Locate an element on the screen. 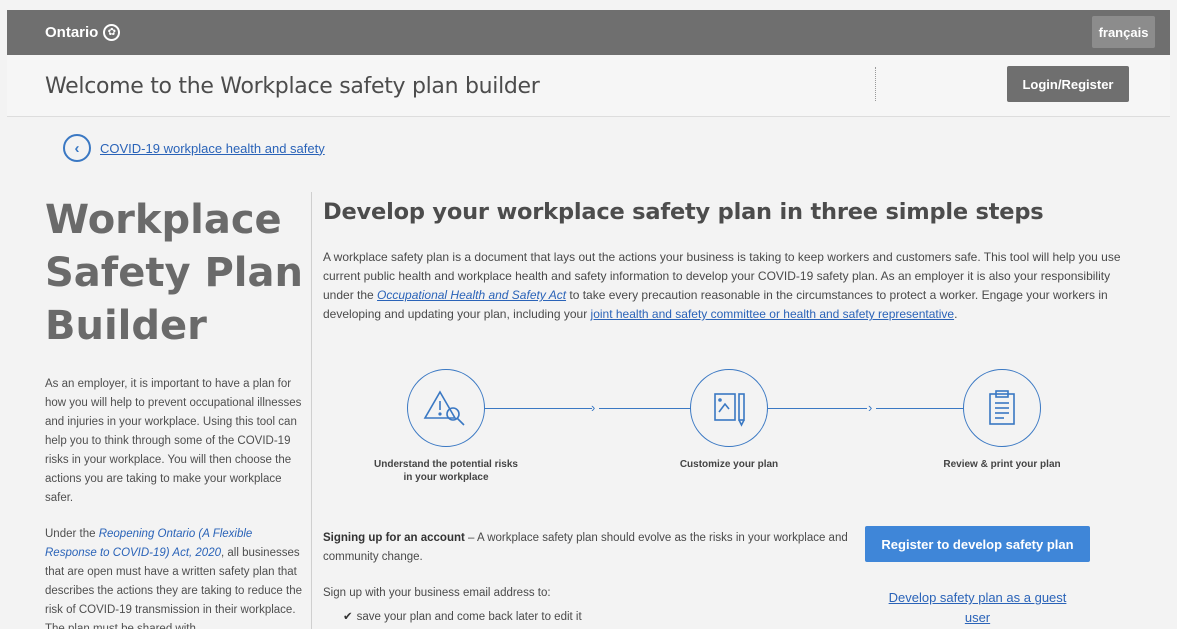 The image size is (1177, 629). ontario-logo: Ontario ✿ is located at coordinates (83, 32).